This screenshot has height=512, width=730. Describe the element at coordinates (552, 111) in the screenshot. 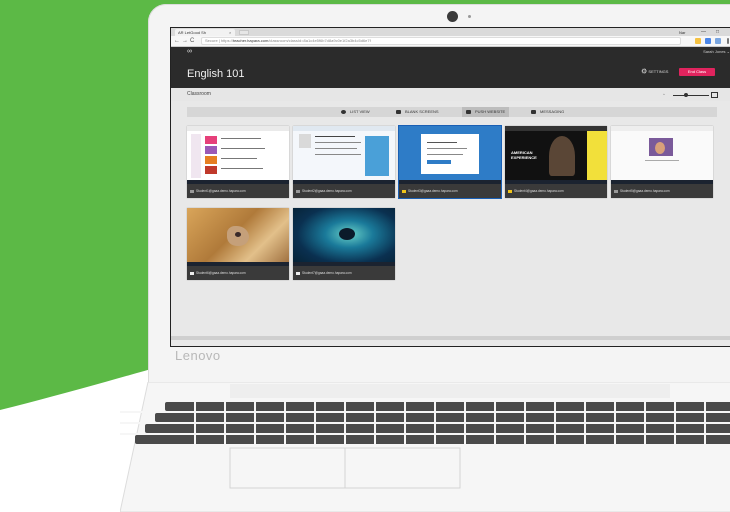

I see `mode-label: MESSAGING` at that location.